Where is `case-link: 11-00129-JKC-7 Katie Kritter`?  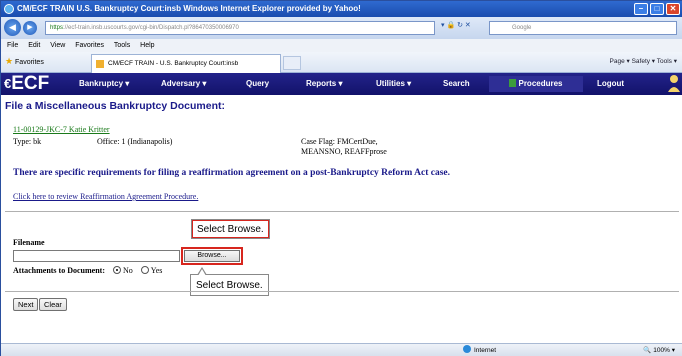 case-link: 11-00129-JKC-7 Katie Kritter is located at coordinates (61, 129).